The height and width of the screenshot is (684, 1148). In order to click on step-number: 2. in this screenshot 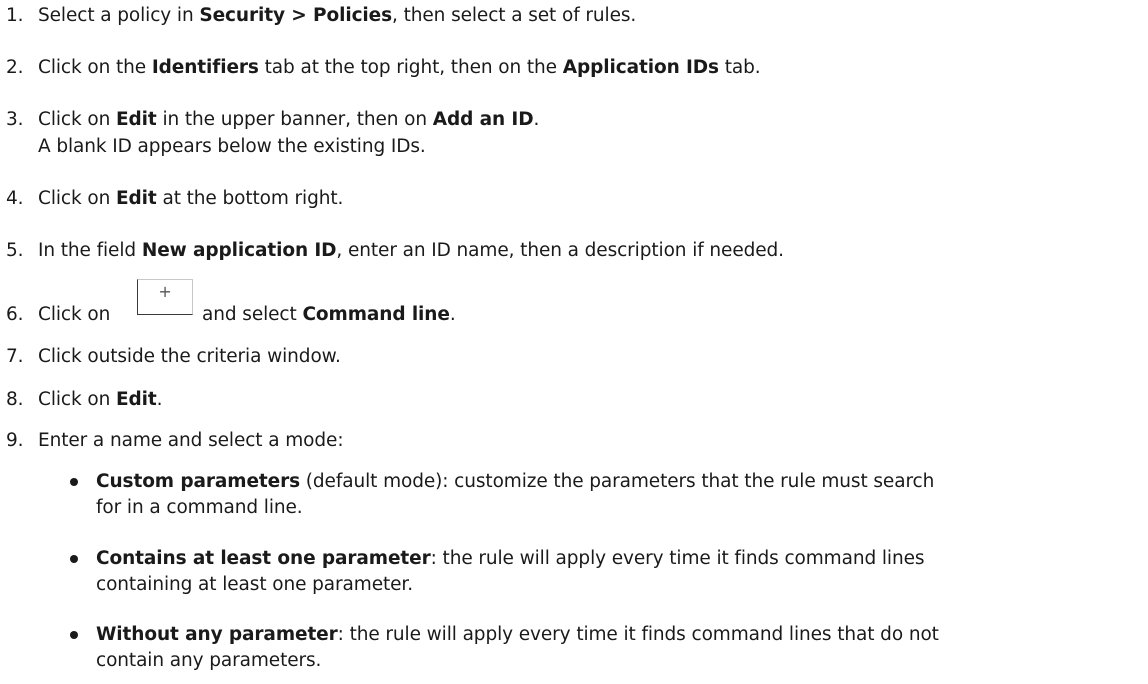, I will do `click(15, 67)`.